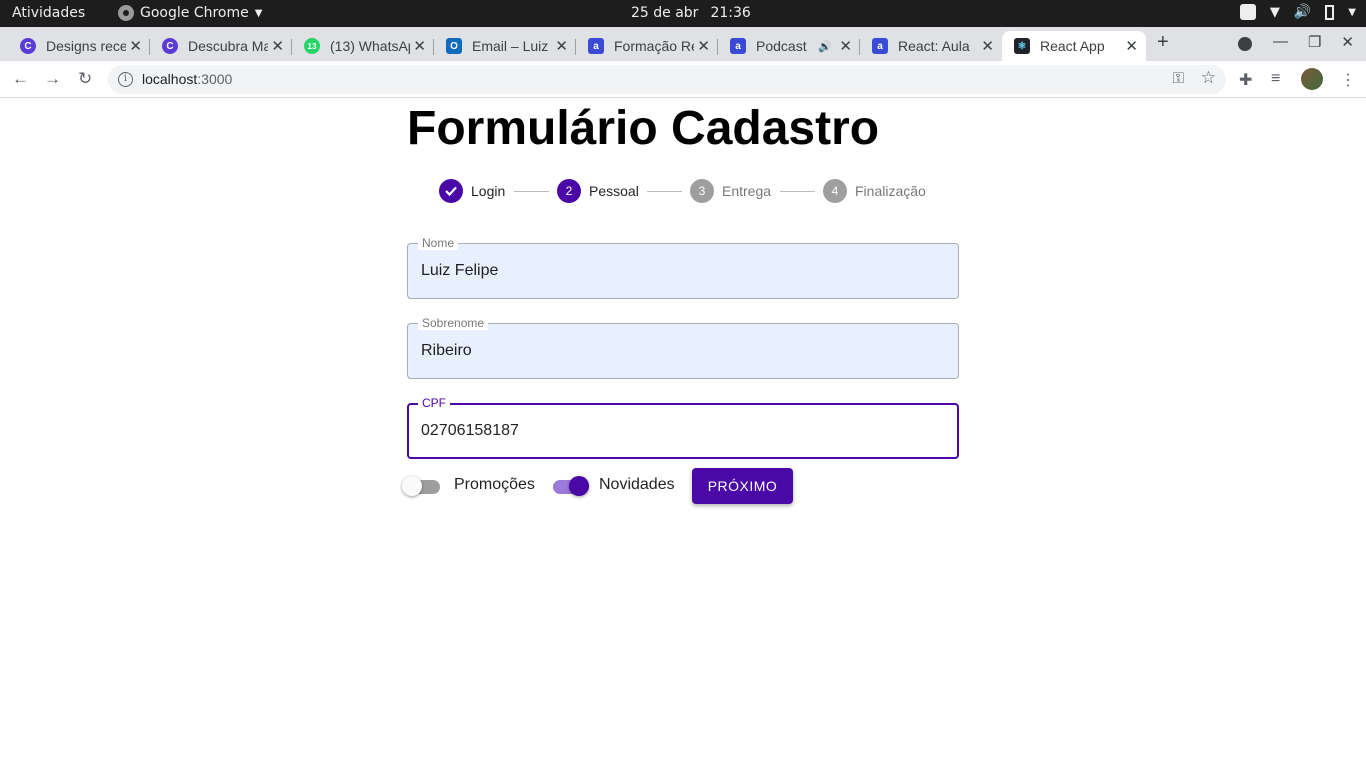 Image resolution: width=1366 pixels, height=768 pixels. I want to click on tab-react-app: ⚛ React App ✕, so click(1074, 46).